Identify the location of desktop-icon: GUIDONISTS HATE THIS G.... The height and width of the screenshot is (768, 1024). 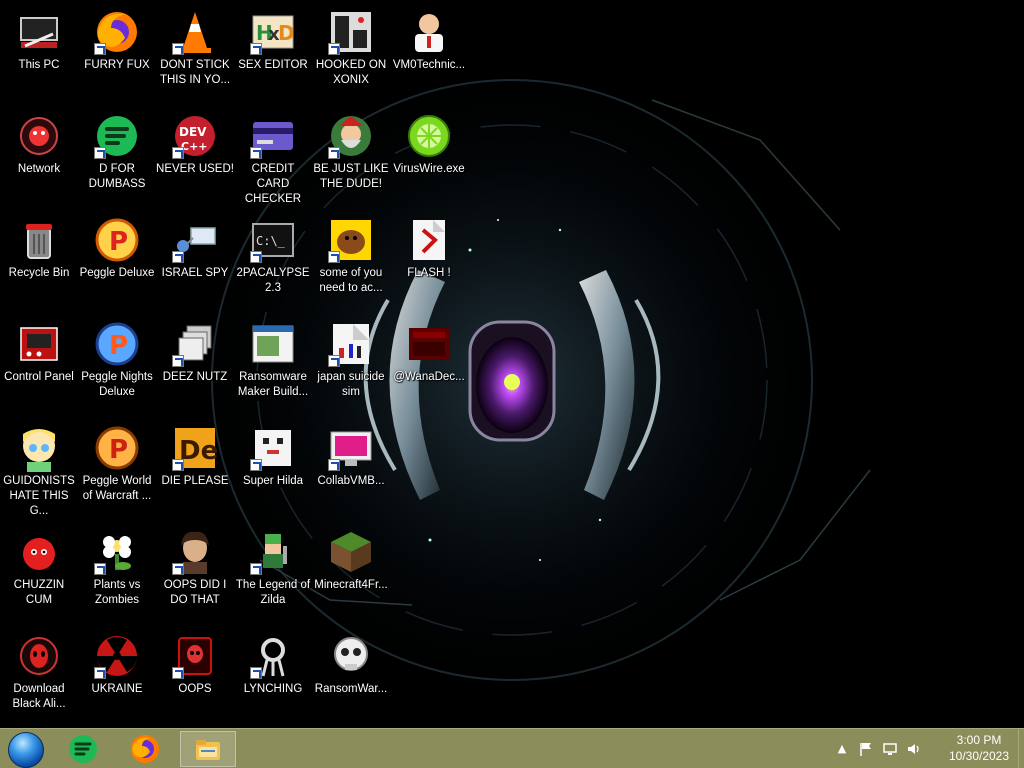
(39, 466).